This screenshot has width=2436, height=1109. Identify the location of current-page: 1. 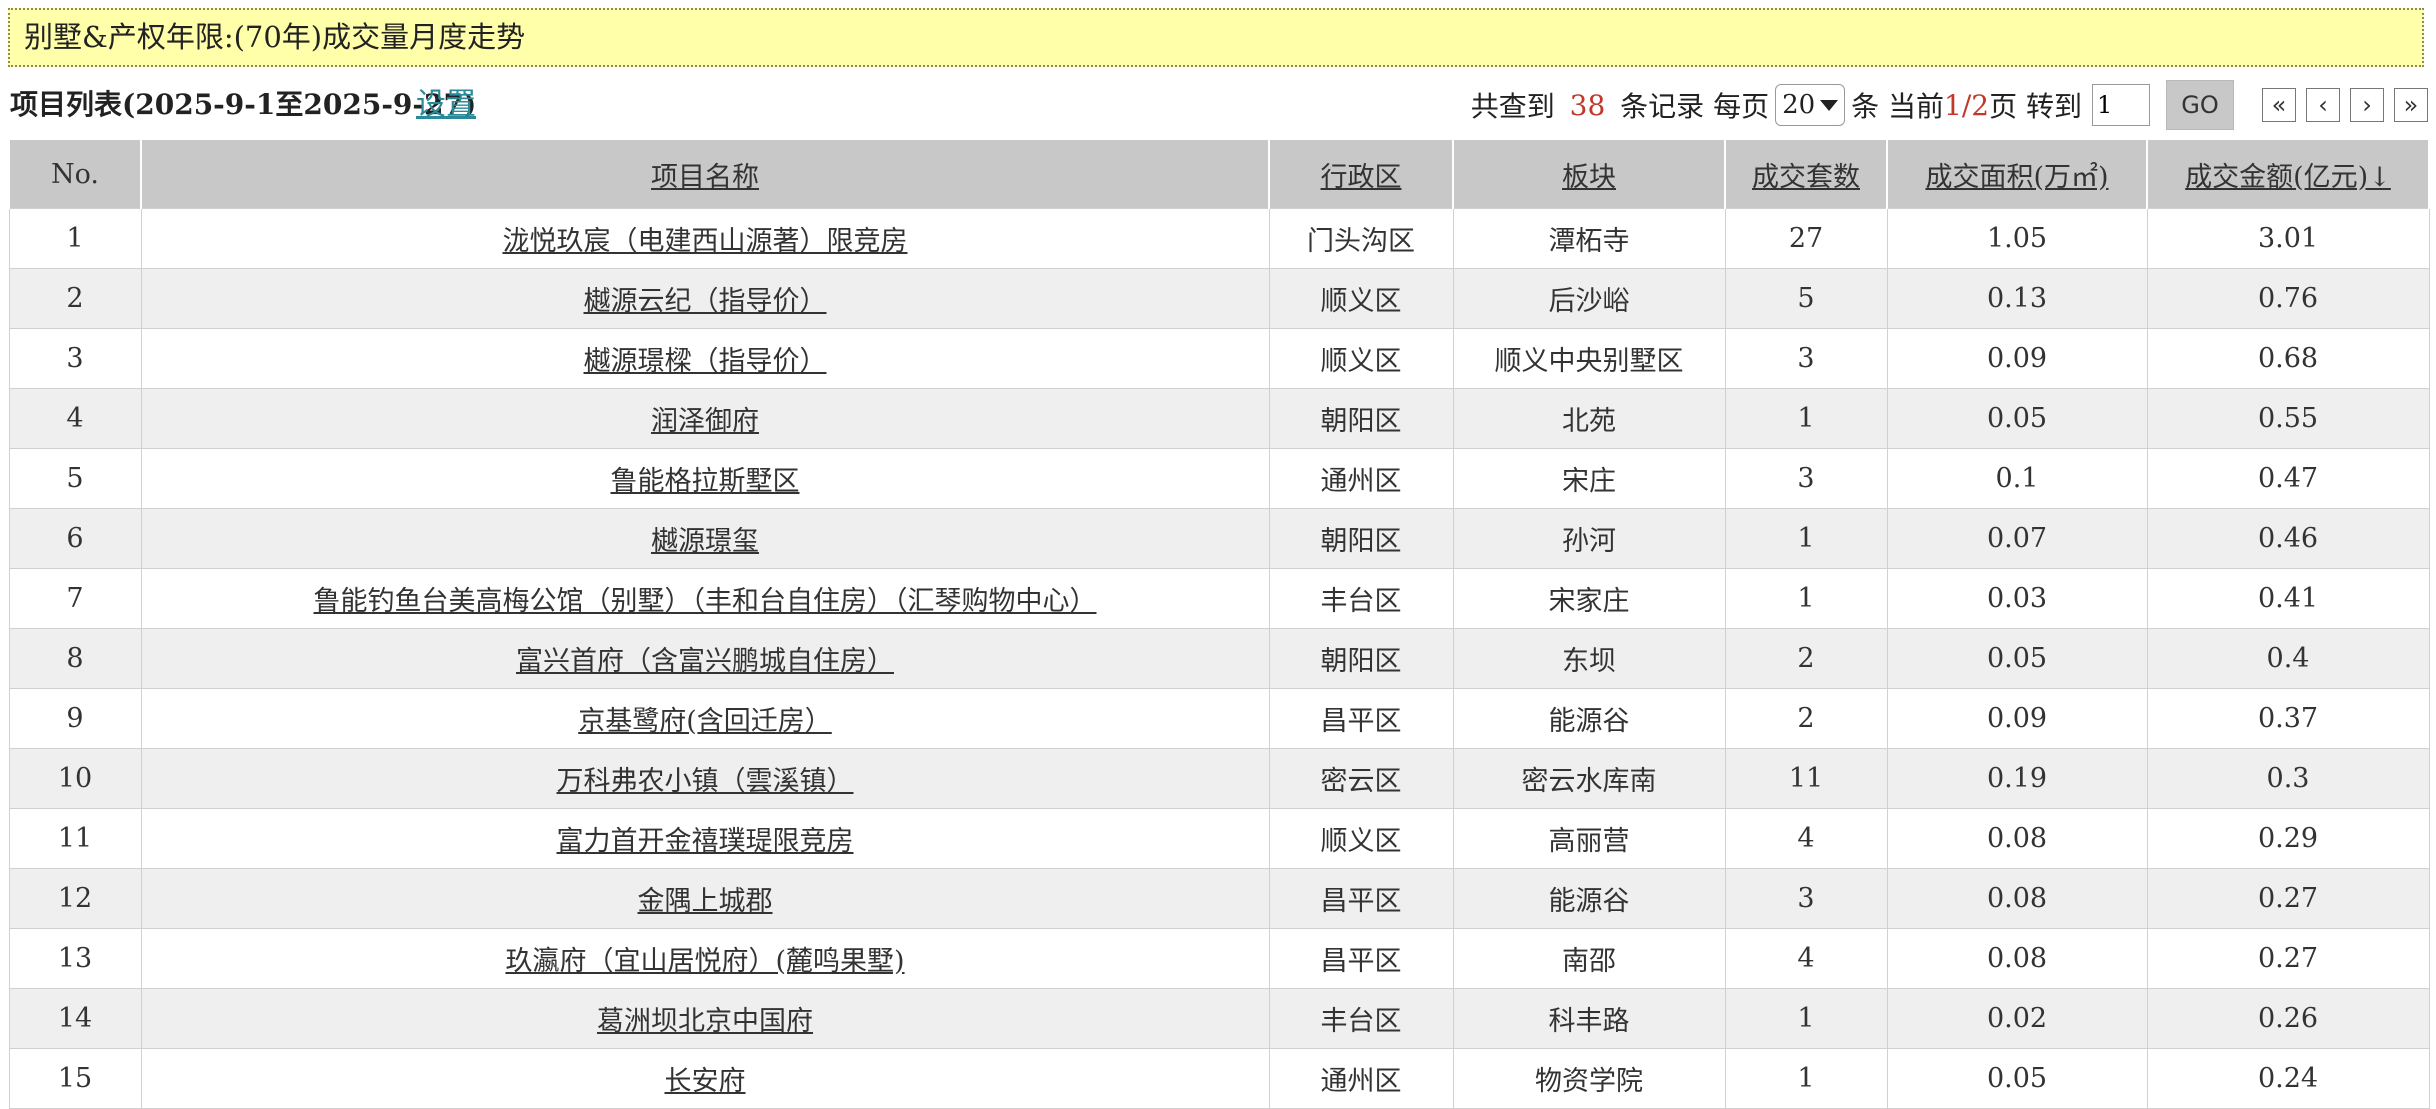
(1953, 105).